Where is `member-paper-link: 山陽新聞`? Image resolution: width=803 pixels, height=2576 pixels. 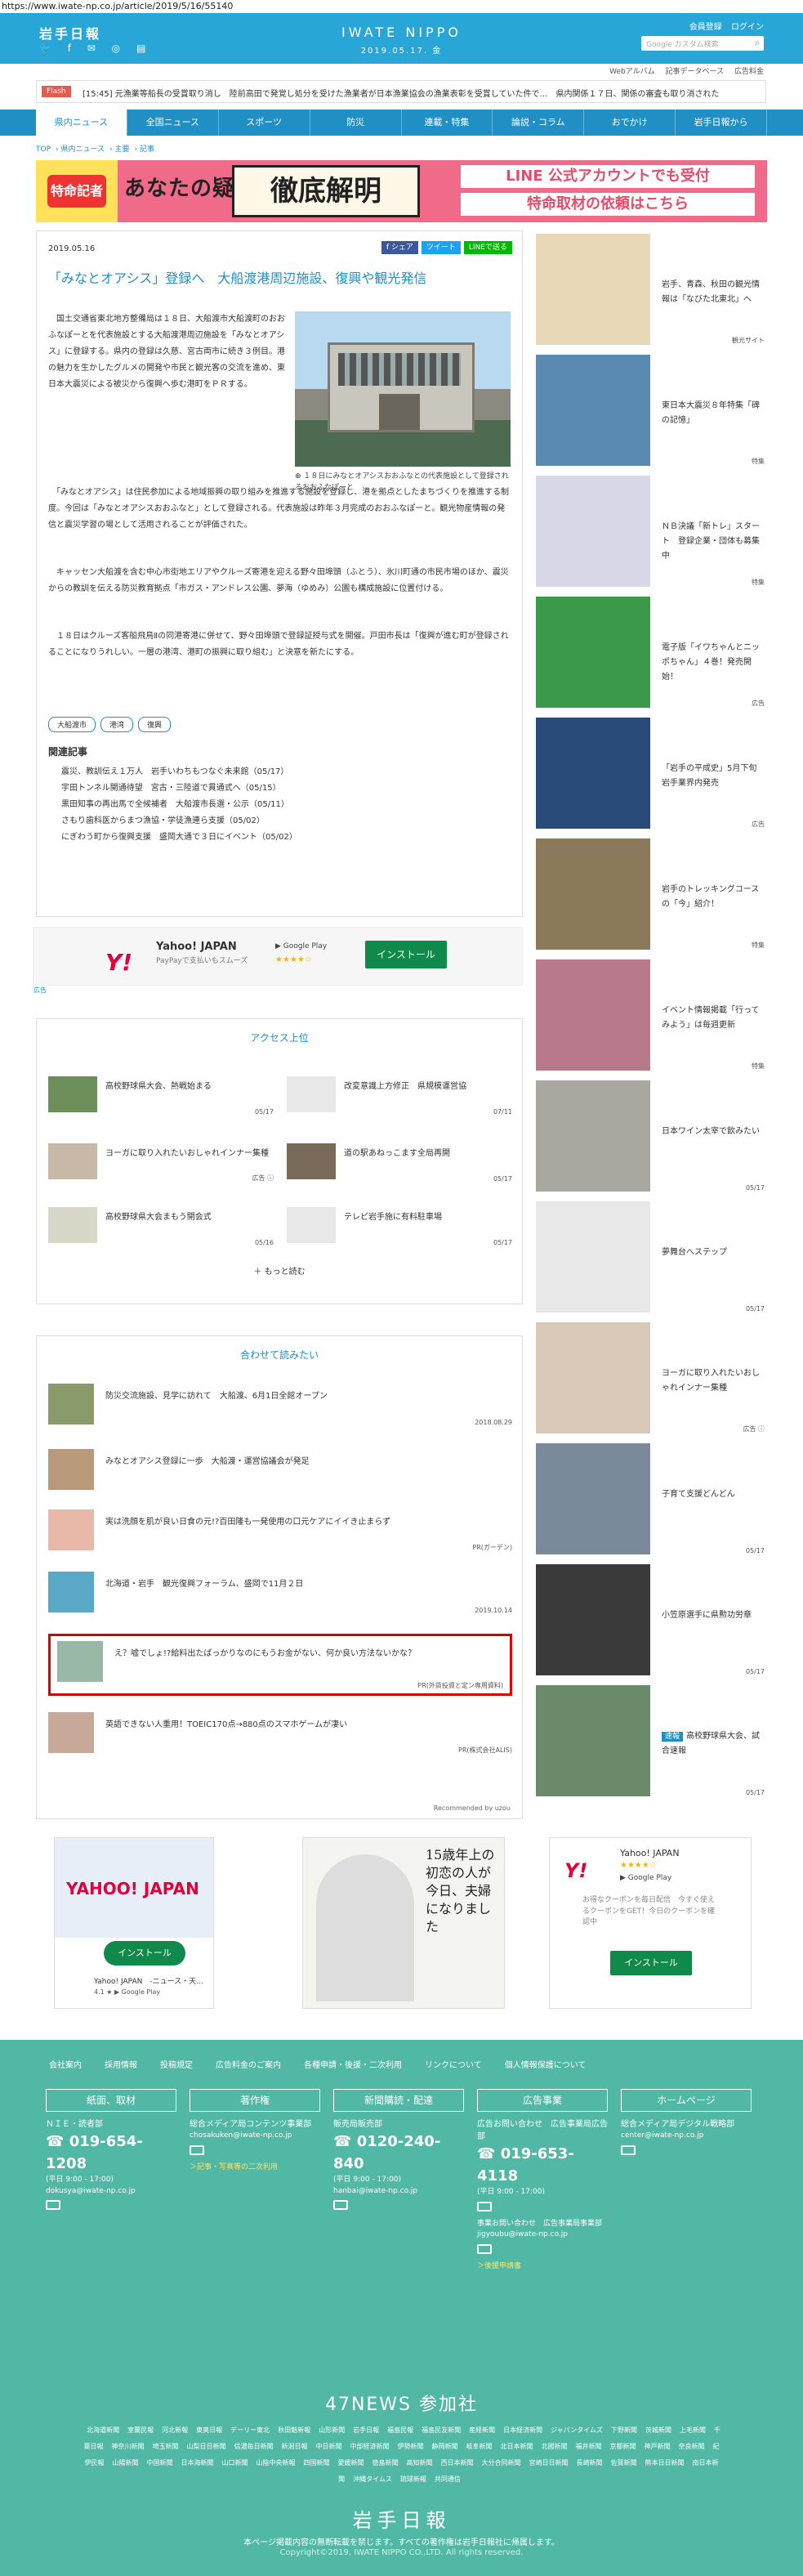 member-paper-link: 山陽新聞 is located at coordinates (126, 2462).